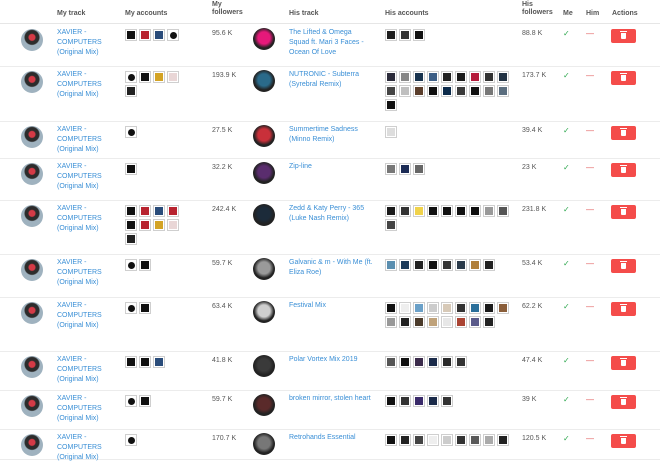  Describe the element at coordinates (331, 399) in the screenshot. I see `his-track-link: broken mirror, stolen heart` at that location.